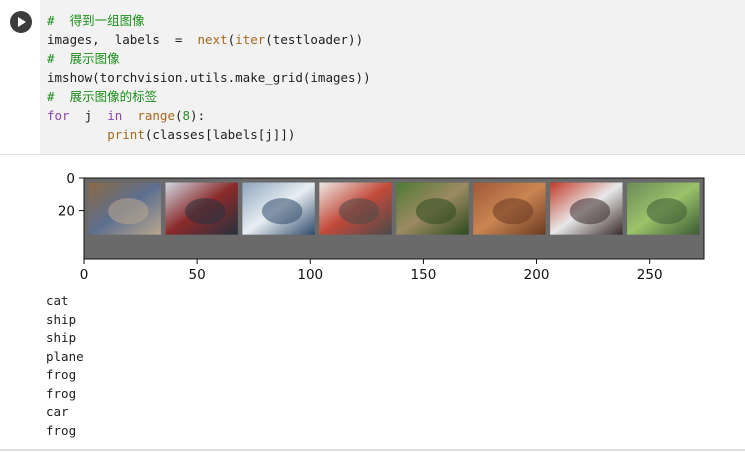  What do you see at coordinates (66, 212) in the screenshot?
I see `y-tick-label: 20` at bounding box center [66, 212].